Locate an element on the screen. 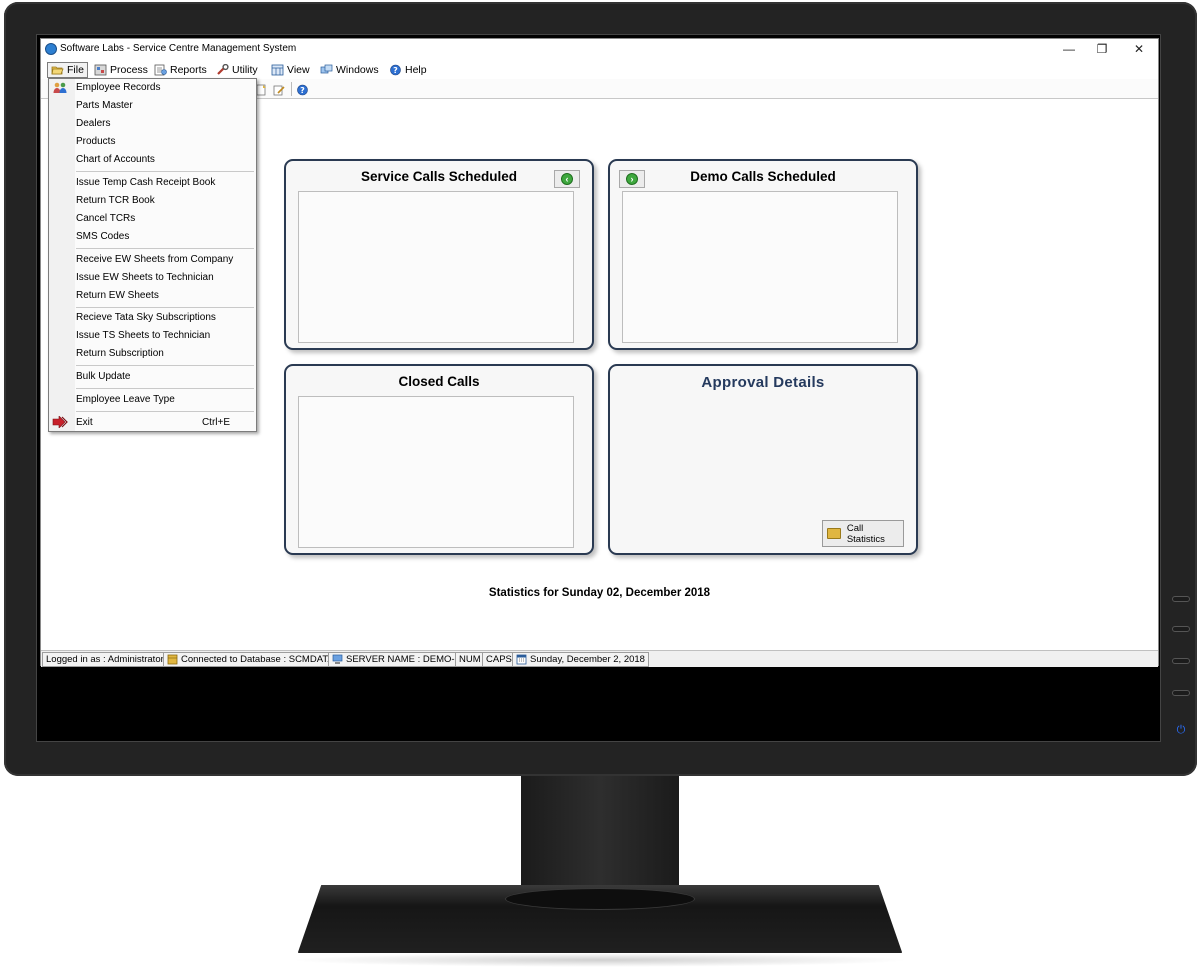 The height and width of the screenshot is (973, 1200). folder-open-icon is located at coordinates (57, 70).